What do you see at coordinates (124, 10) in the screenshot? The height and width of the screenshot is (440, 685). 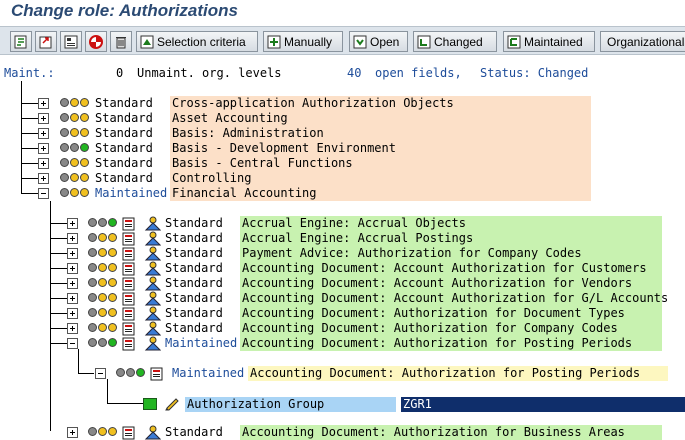 I see `page-title: Change role: Authorizations` at bounding box center [124, 10].